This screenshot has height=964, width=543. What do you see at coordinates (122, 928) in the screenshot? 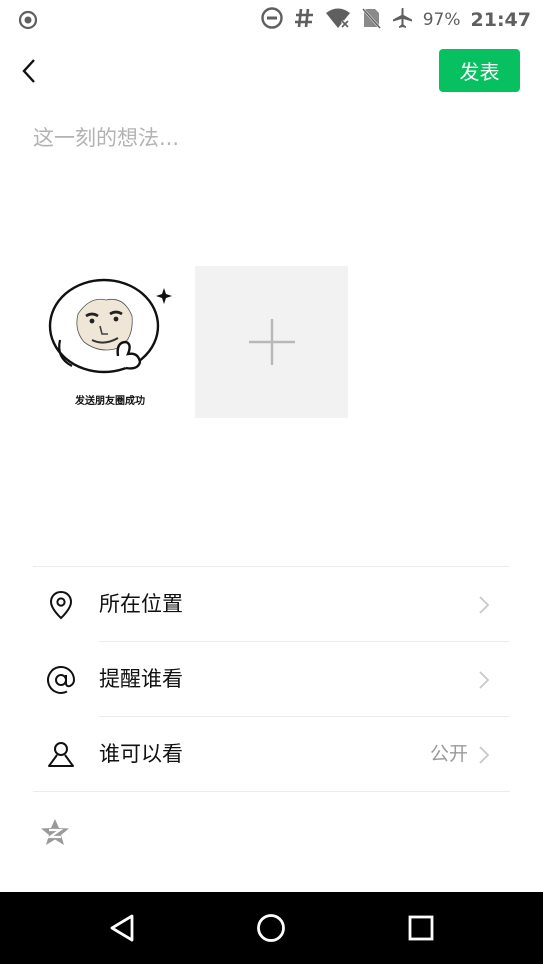
I see `back-triangle-icon` at bounding box center [122, 928].